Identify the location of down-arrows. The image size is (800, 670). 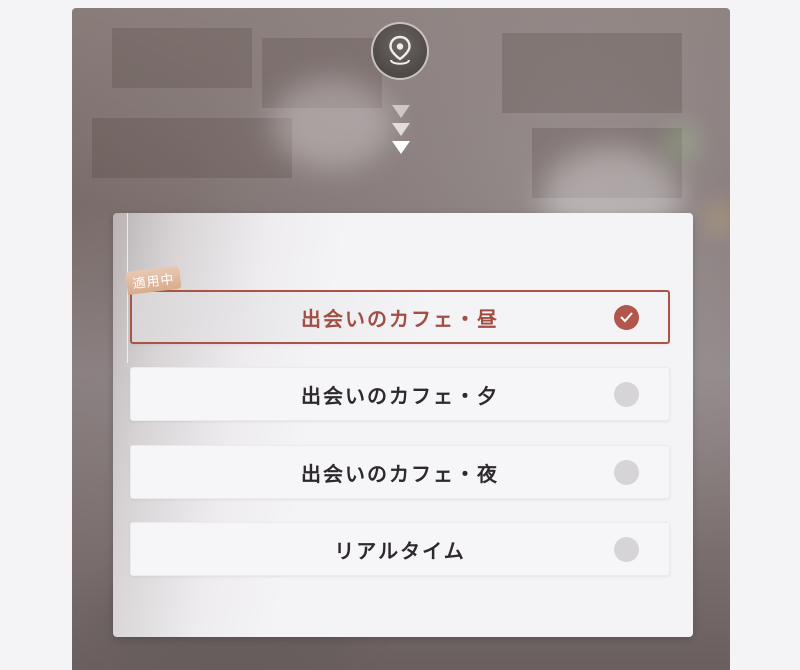
(401, 131).